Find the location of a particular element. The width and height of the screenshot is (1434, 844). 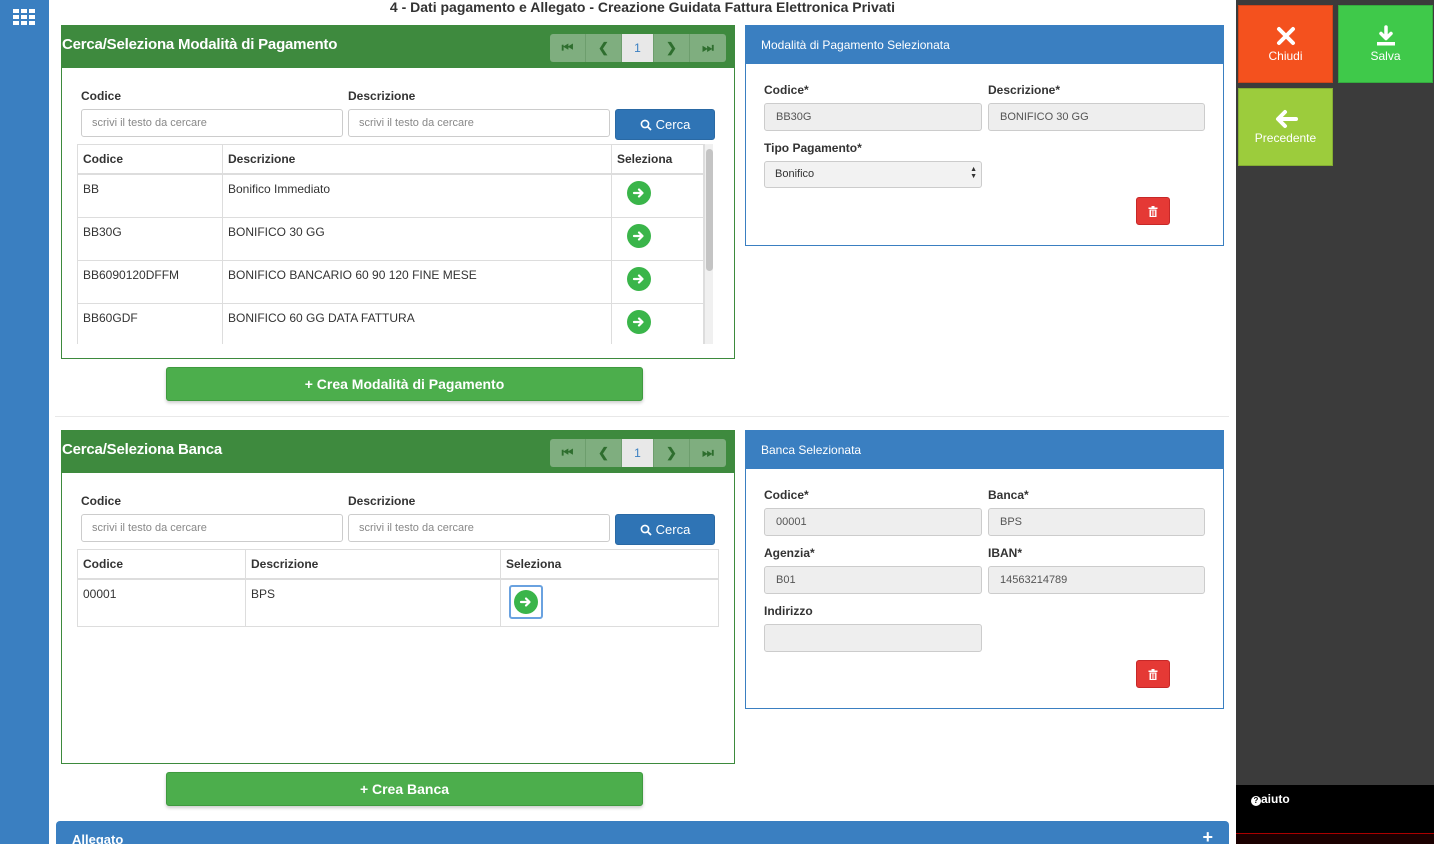

bank-search-button: Cerca is located at coordinates (665, 529).